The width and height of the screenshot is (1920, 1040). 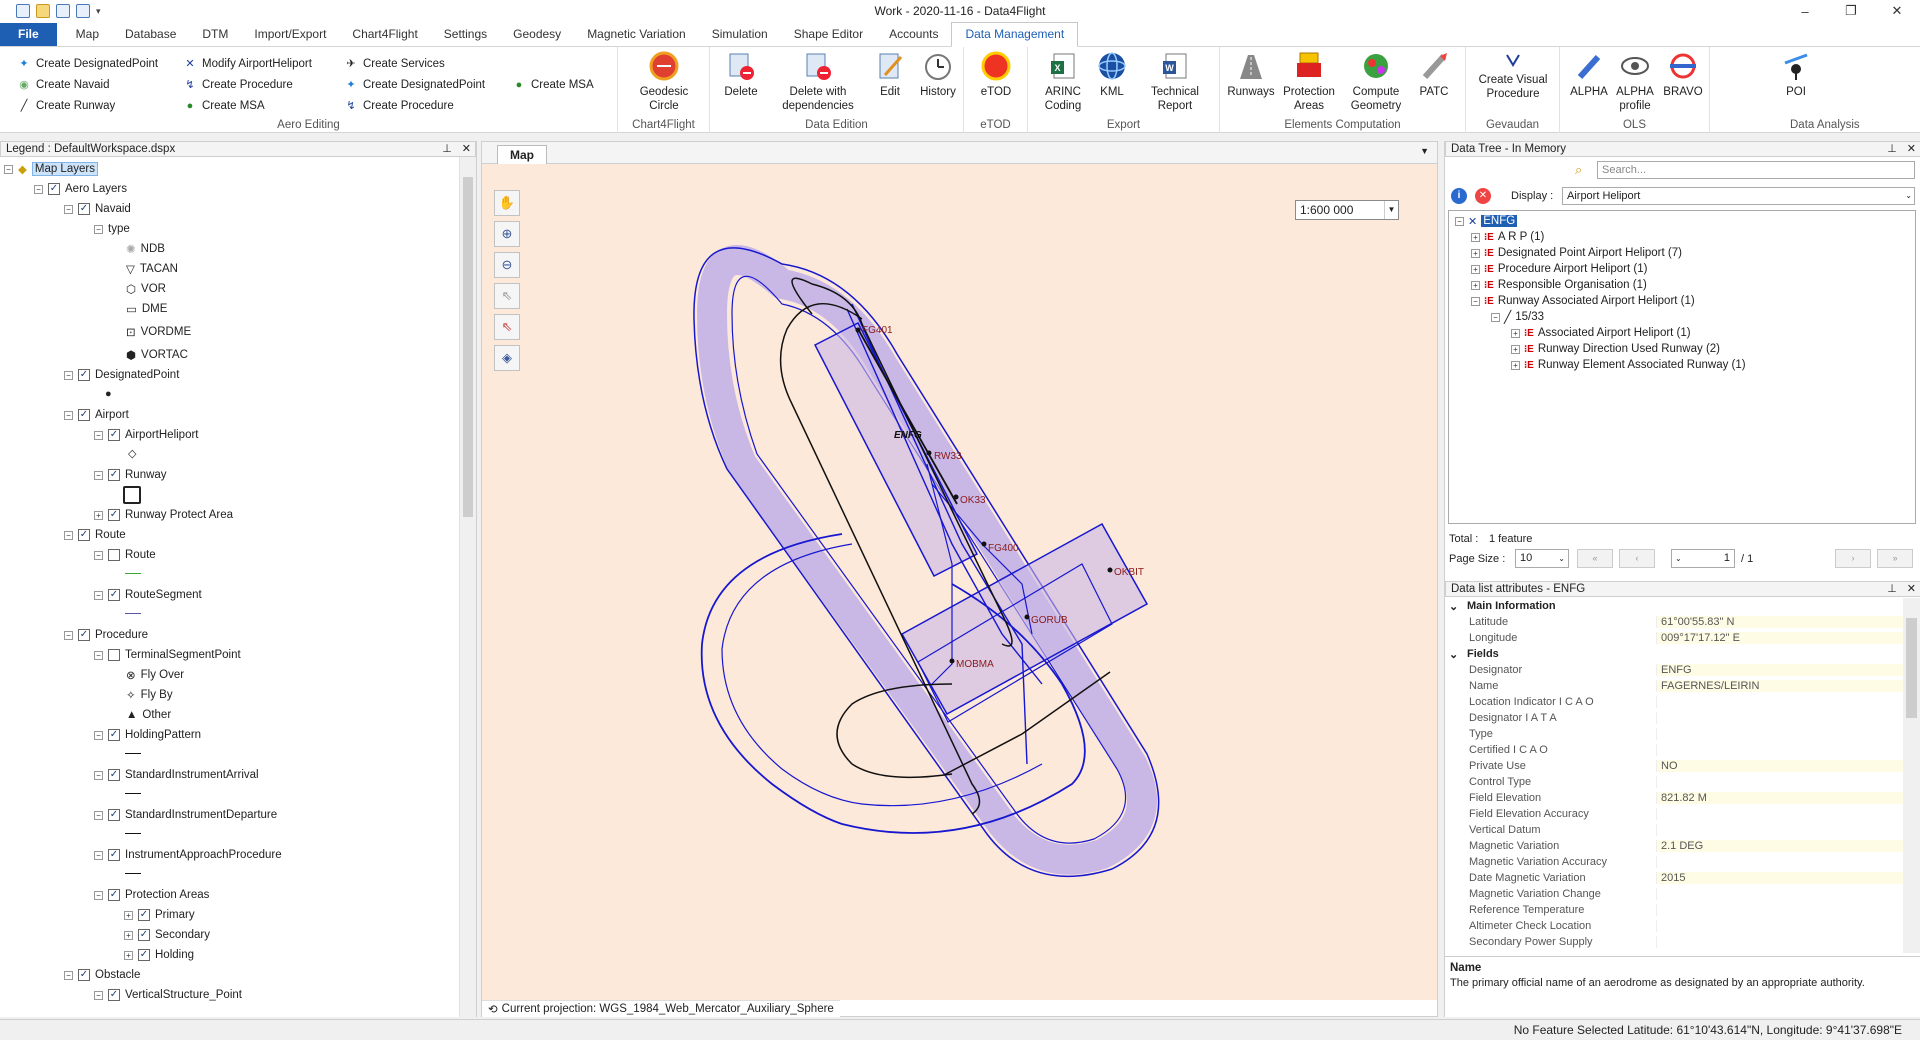 What do you see at coordinates (1796, 74) in the screenshot?
I see `poi-button: POI` at bounding box center [1796, 74].